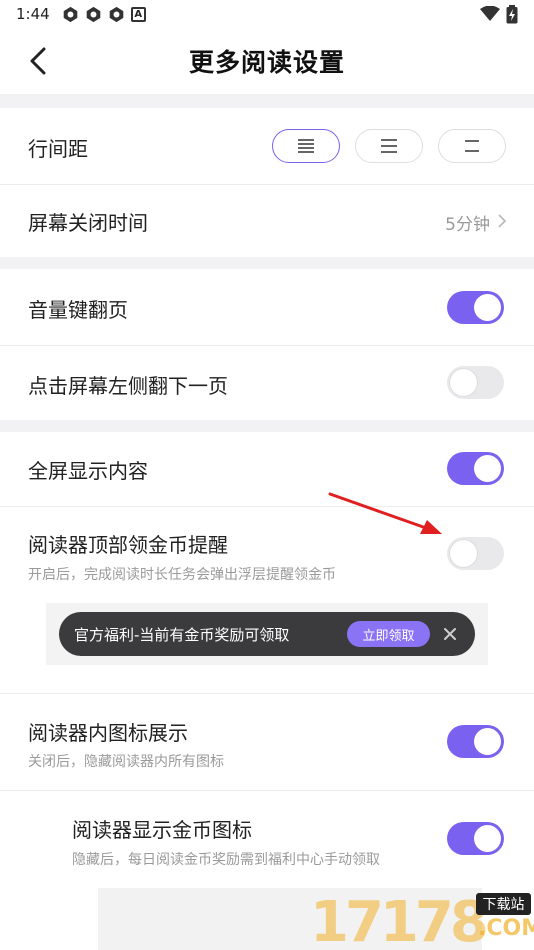  I want to click on coin-icon-description: 隐藏后，每日阅读金币奖励需到福利中心手动领取, so click(226, 860).